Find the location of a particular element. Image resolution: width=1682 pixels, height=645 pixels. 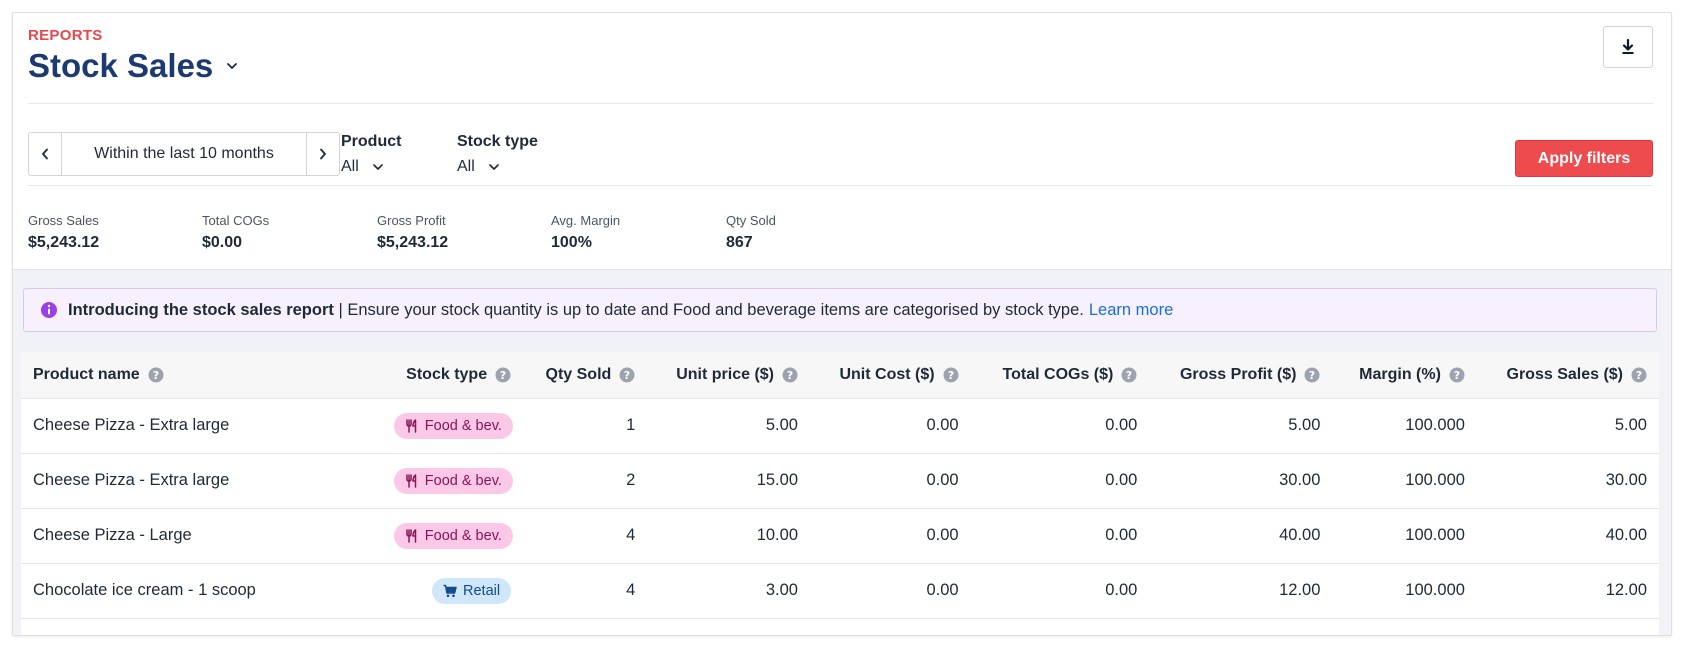

page-title: Stock Sales is located at coordinates (121, 65).